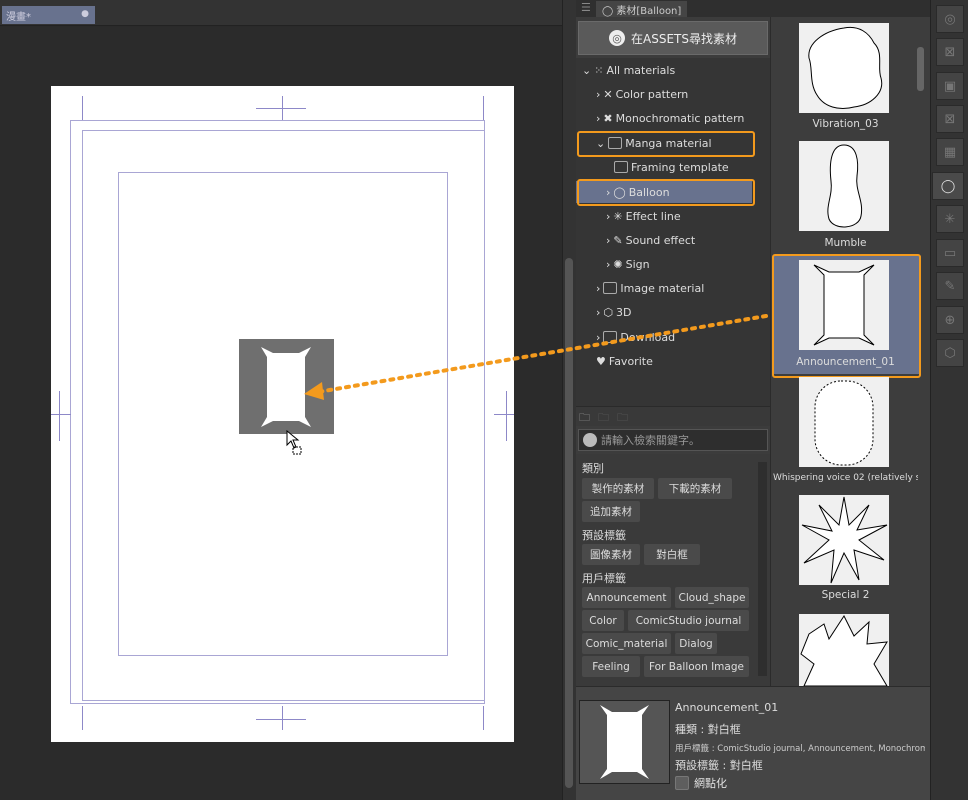  I want to click on tag-button: 對白框, so click(672, 554).